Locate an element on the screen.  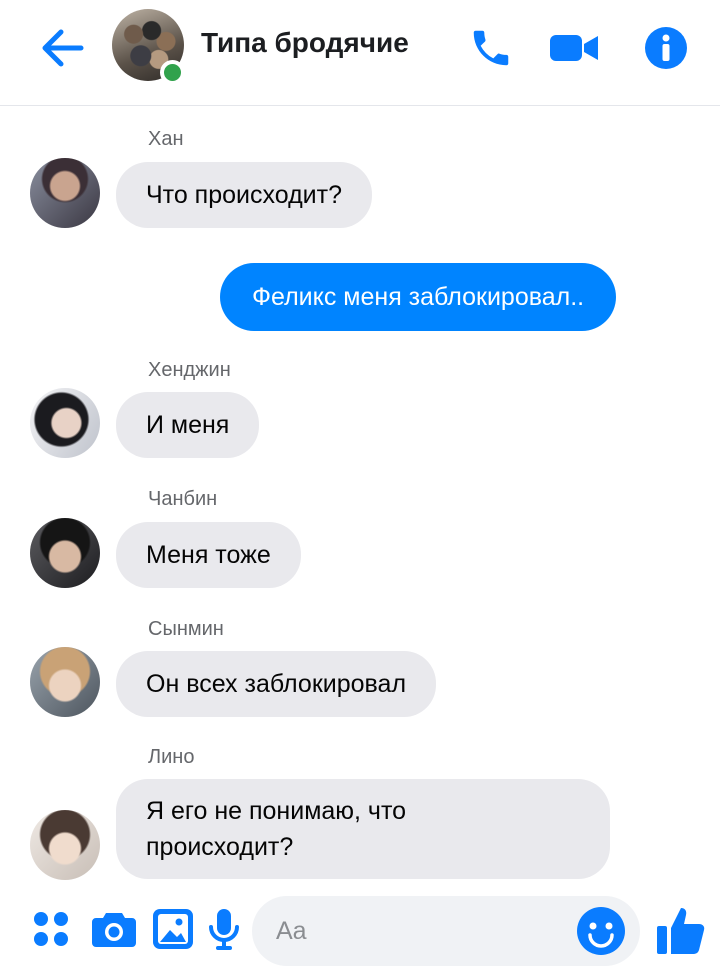
back-arrow-icon is located at coordinates (63, 48).